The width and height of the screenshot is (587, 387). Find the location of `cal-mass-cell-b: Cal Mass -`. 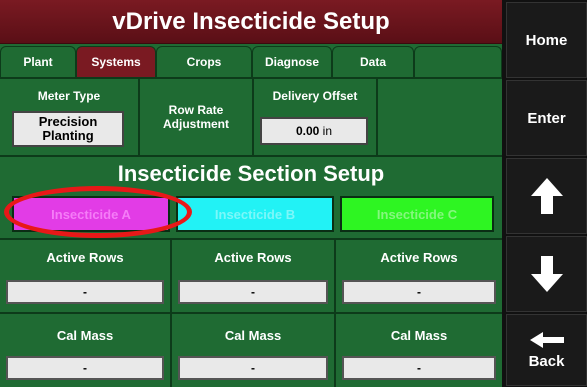

cal-mass-cell-b: Cal Mass - is located at coordinates (254, 350).